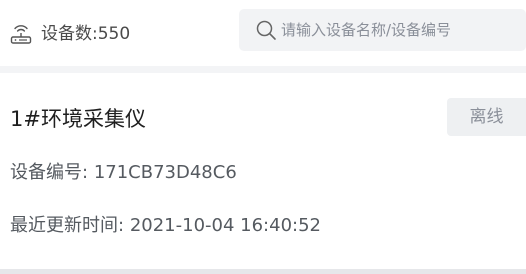 This screenshot has width=526, height=274. Describe the element at coordinates (21, 34) in the screenshot. I see `router-icon` at that location.